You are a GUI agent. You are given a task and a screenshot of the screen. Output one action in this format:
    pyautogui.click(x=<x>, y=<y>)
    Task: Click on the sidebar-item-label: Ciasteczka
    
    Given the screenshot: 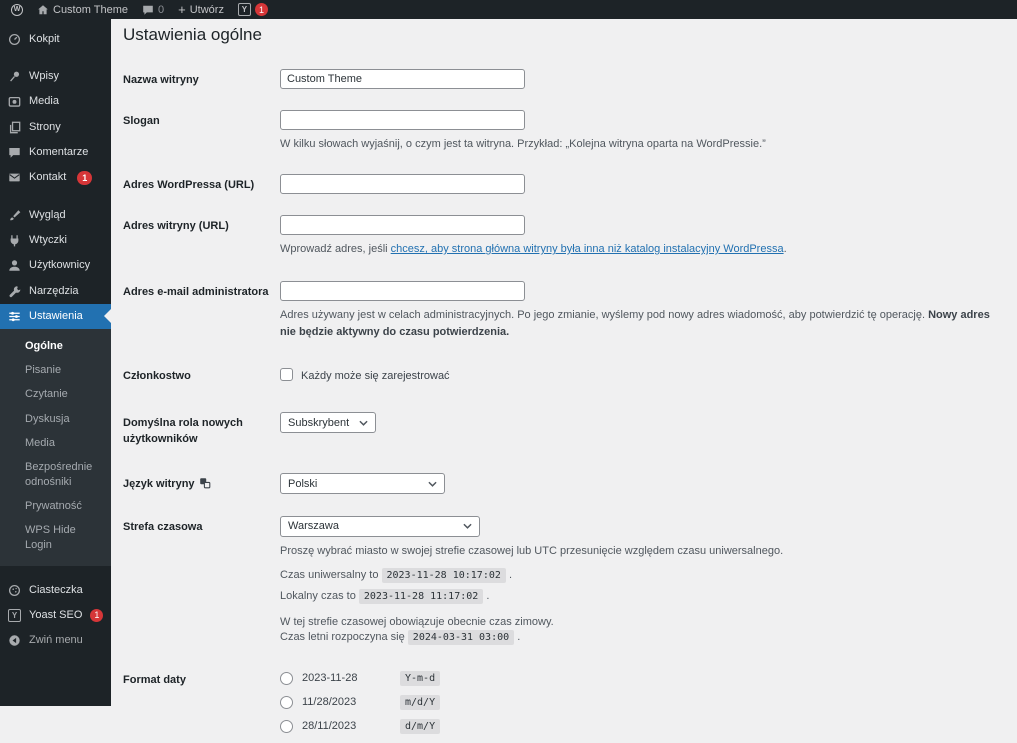 What is the action you would take?
    pyautogui.click(x=56, y=589)
    